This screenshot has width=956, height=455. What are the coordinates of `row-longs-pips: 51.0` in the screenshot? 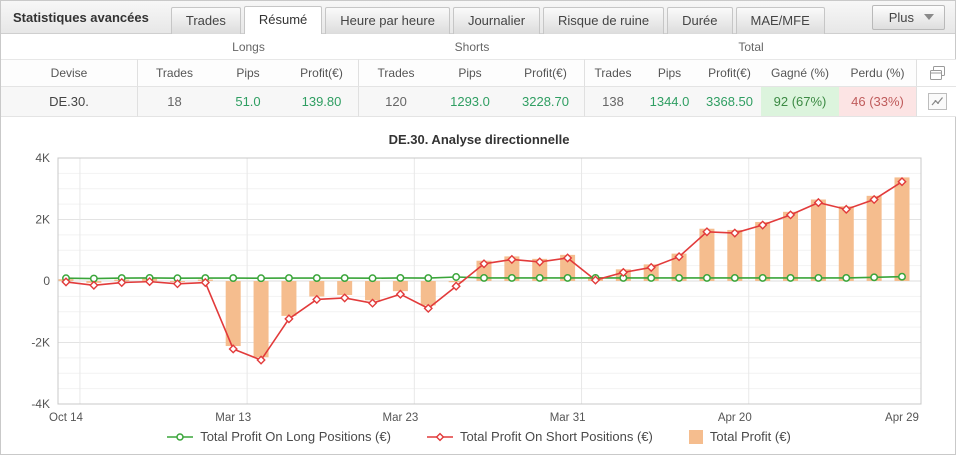 It's located at (248, 102).